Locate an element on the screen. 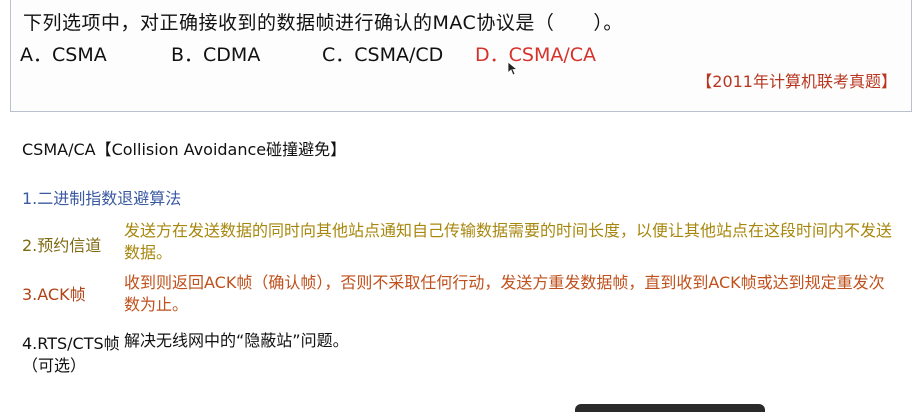  note-item-2-label: 2.预约信道 is located at coordinates (62, 245).